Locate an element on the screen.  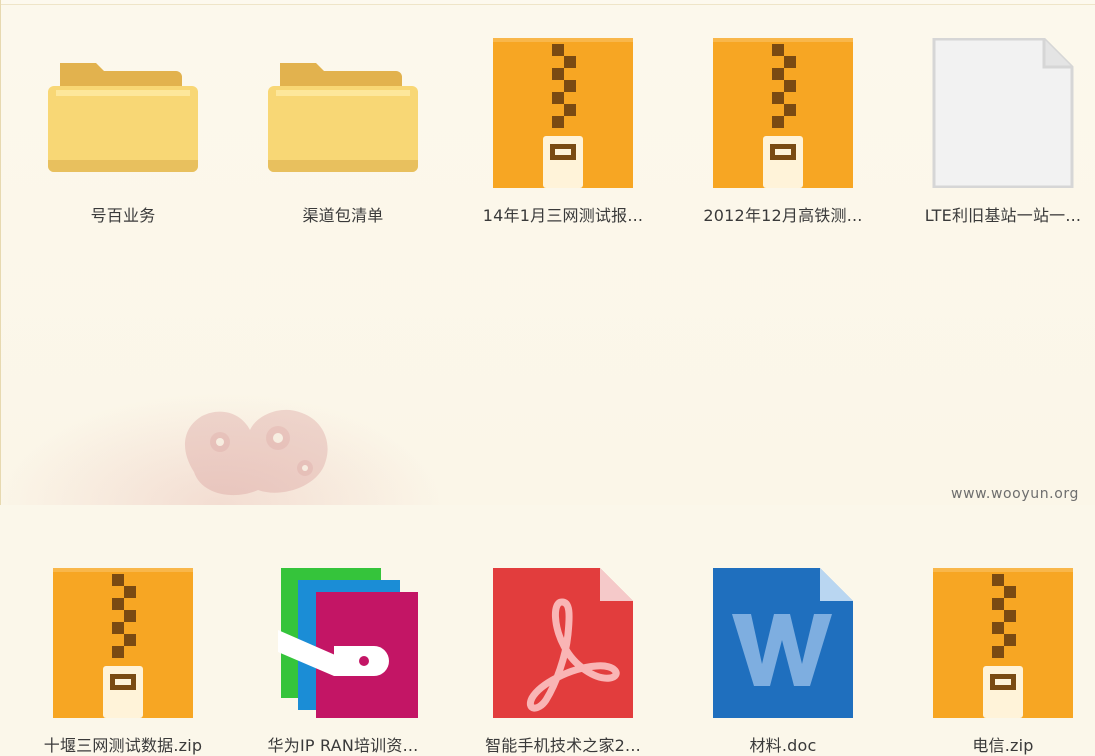
file-item-zip-shiyan: 十堰三网测试数据.zip is located at coordinates (123, 525).